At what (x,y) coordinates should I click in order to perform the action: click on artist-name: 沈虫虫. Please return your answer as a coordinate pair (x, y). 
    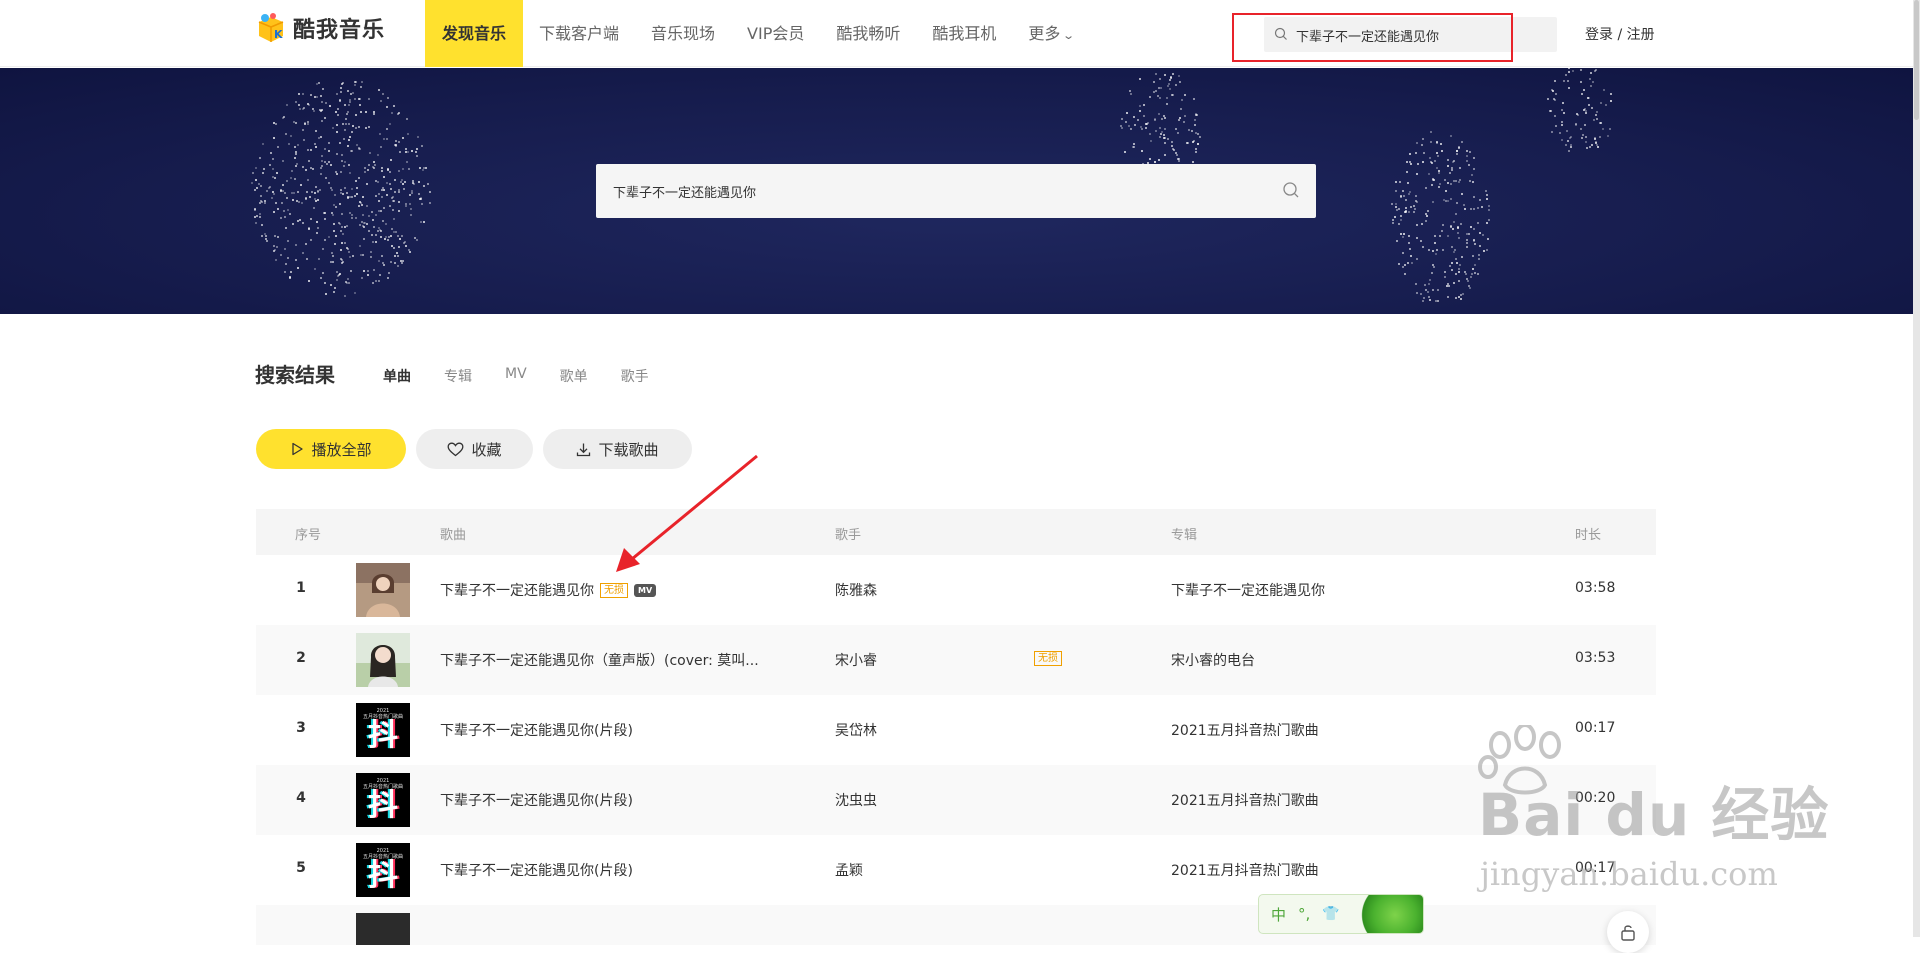
    Looking at the image, I should click on (856, 800).